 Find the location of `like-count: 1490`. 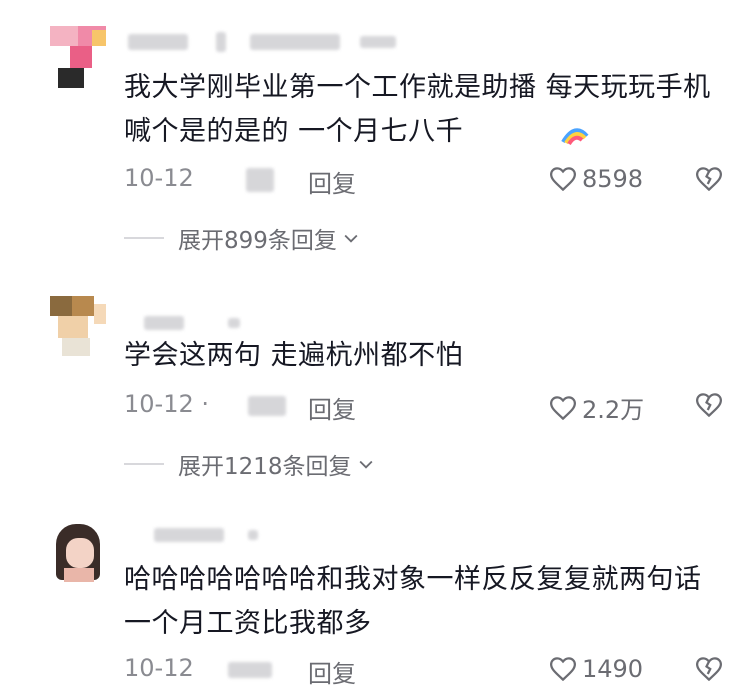

like-count: 1490 is located at coordinates (613, 669).